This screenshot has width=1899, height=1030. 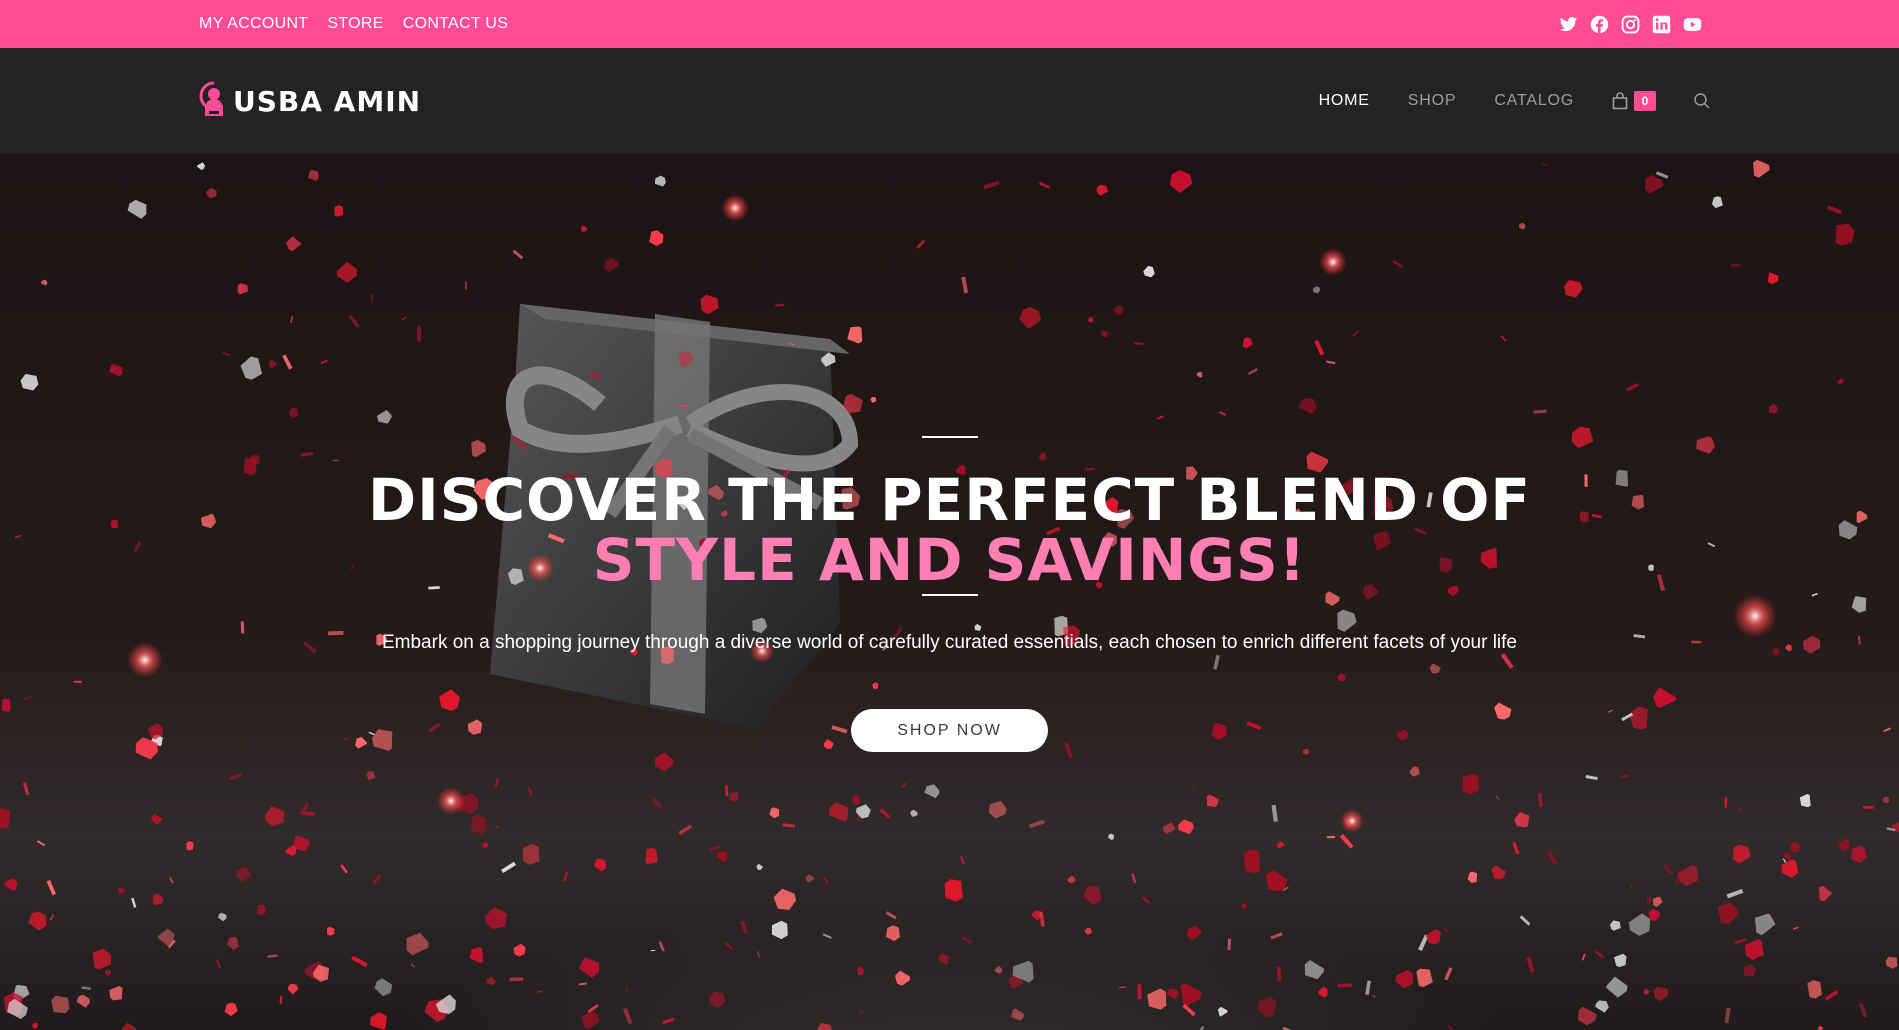 What do you see at coordinates (253, 24) in the screenshot?
I see `my-account-link: MY ACCOUNT` at bounding box center [253, 24].